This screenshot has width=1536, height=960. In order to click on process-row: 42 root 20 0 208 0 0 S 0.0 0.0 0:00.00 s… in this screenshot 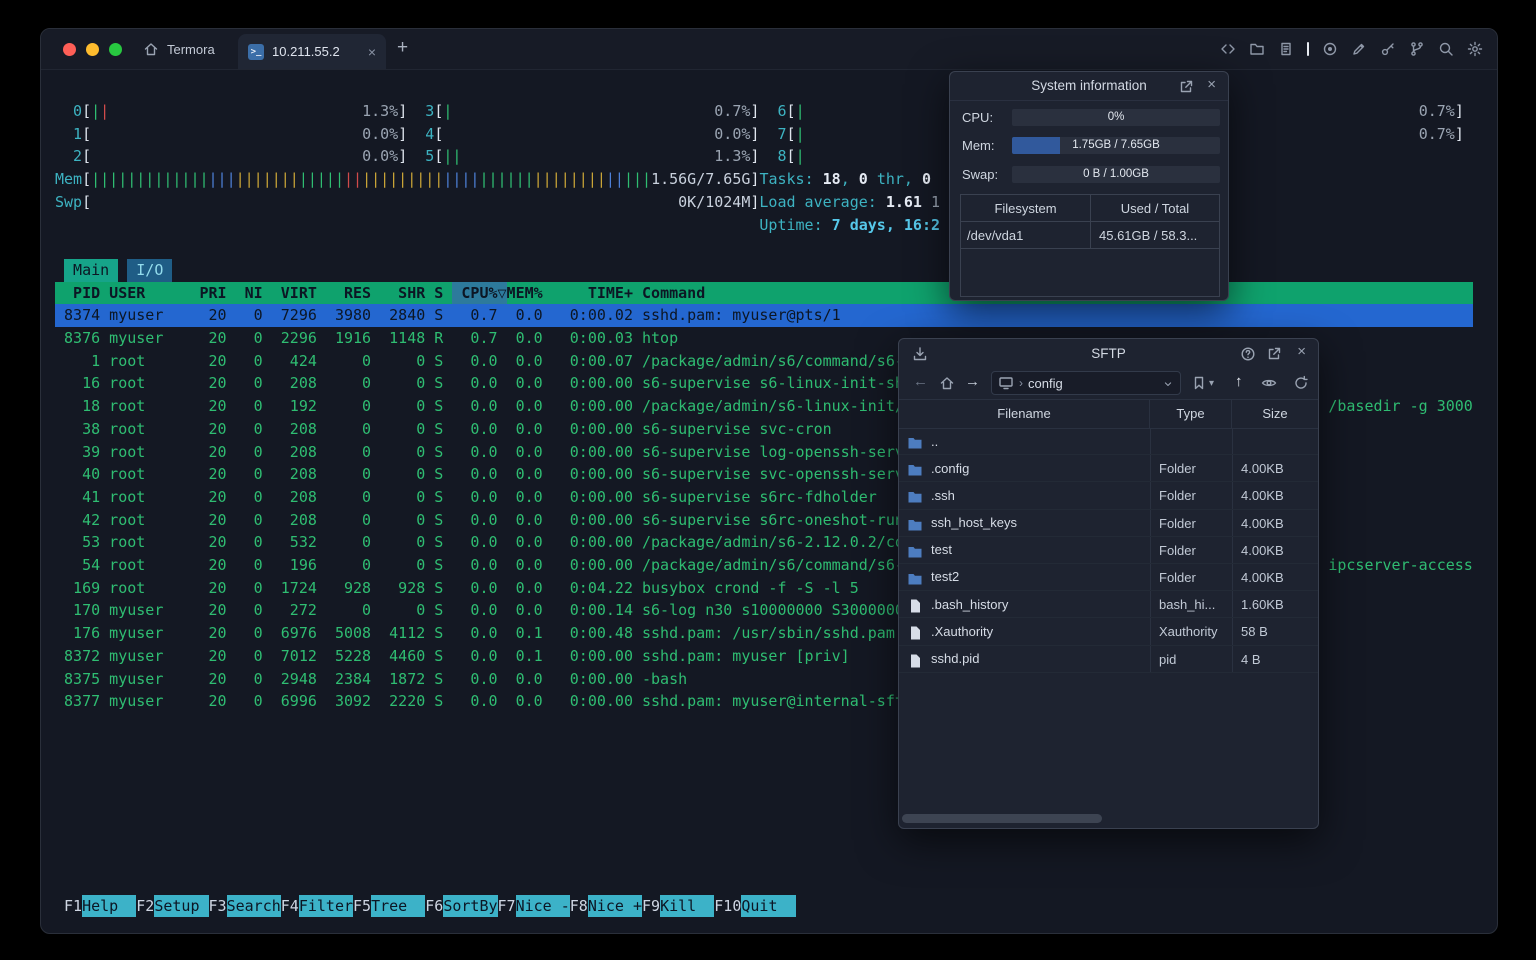, I will do `click(479, 520)`.